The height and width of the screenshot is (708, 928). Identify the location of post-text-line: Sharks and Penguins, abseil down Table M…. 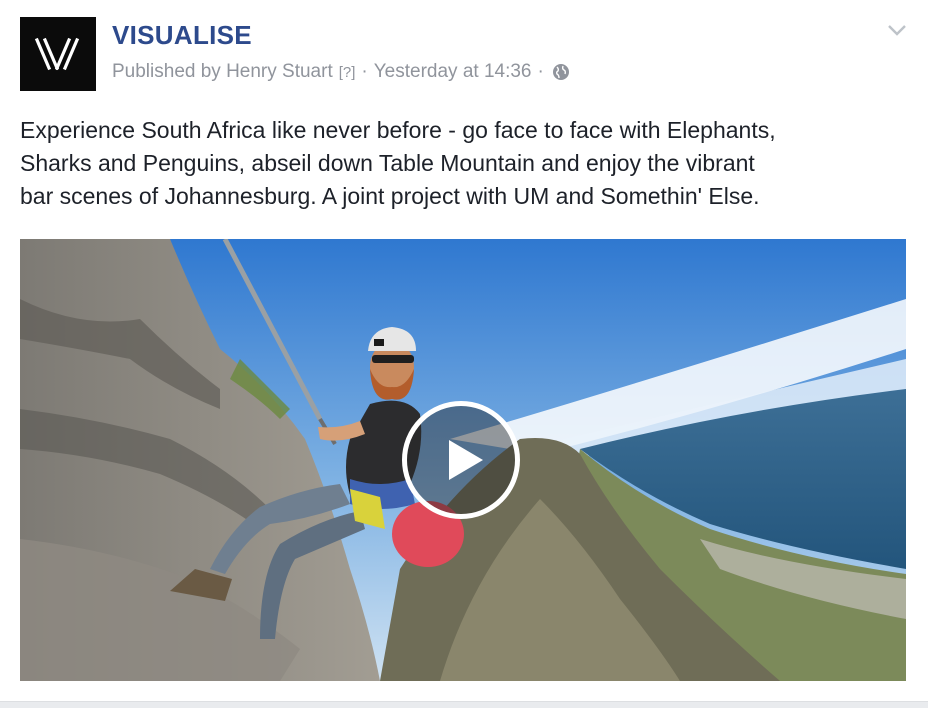
(387, 163).